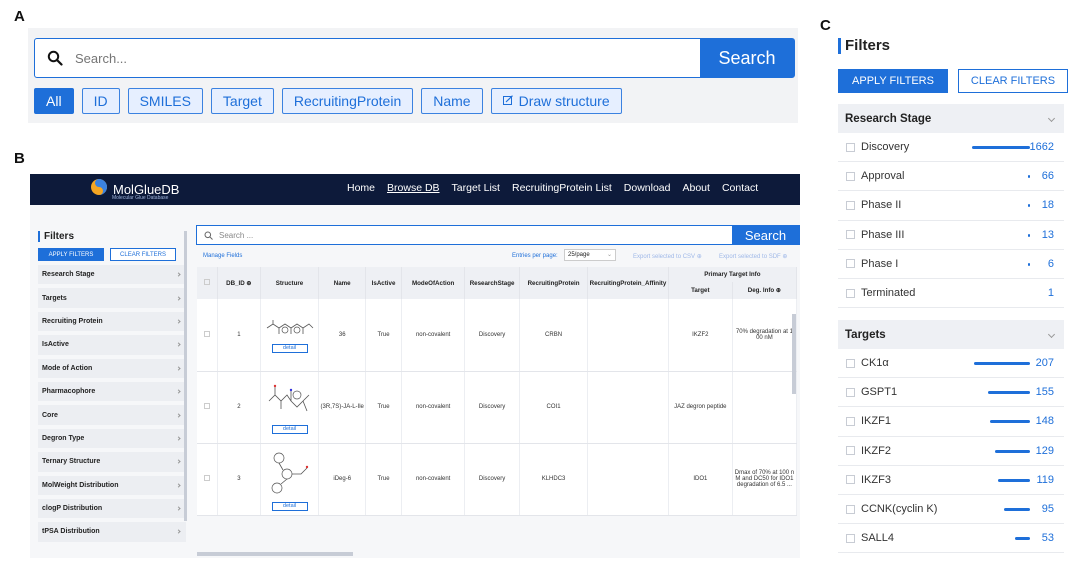 Image resolution: width=1080 pixels, height=575 pixels. I want to click on chip-smiles: SMILES, so click(165, 101).